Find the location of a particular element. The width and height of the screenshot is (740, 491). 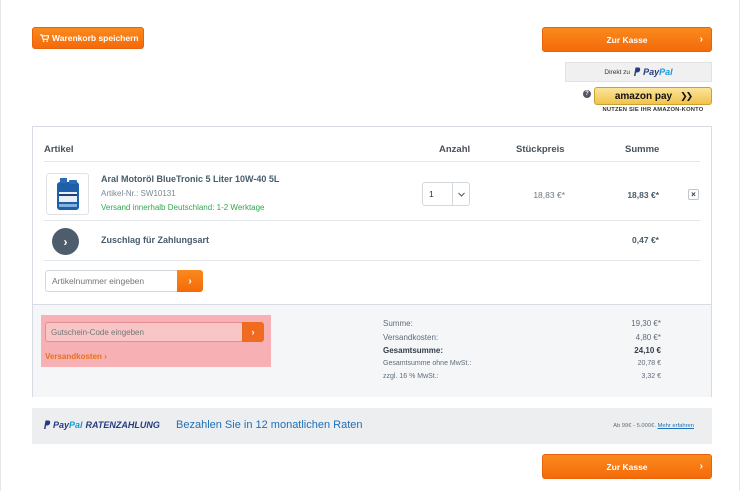

checkout-button-bottom: Zur Kasse › is located at coordinates (627, 466).